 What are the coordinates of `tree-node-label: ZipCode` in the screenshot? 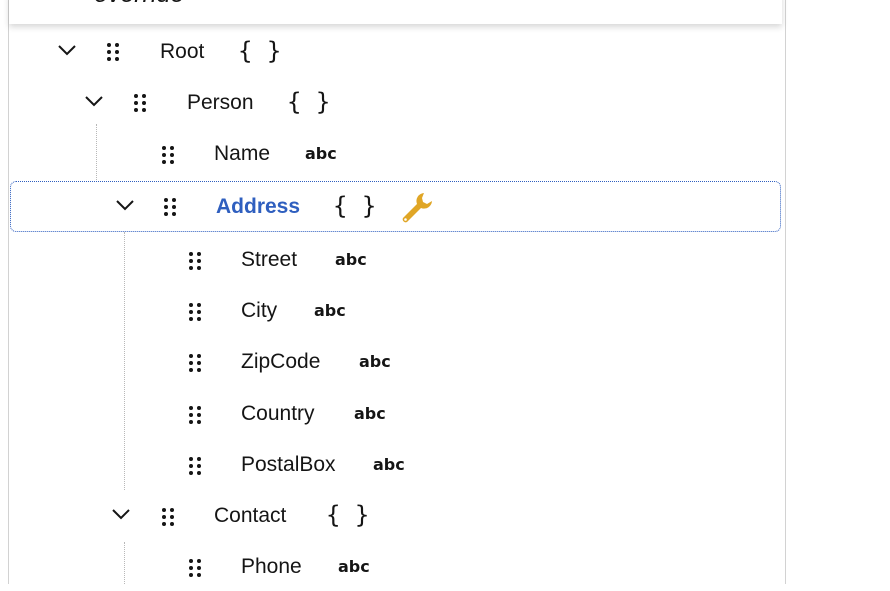 It's located at (281, 361).